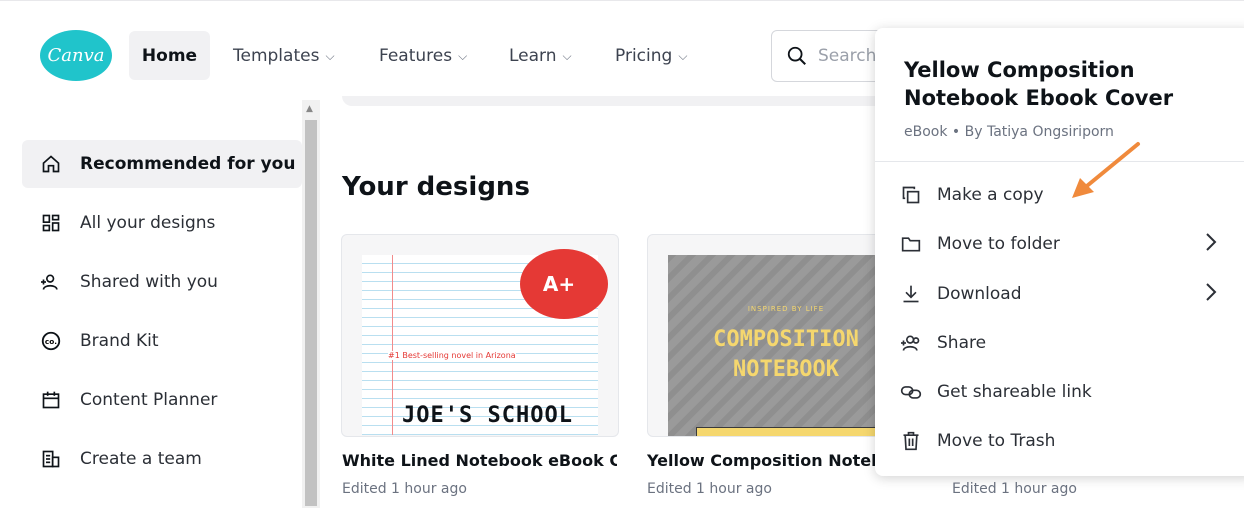 The height and width of the screenshot is (508, 1244). What do you see at coordinates (847, 56) in the screenshot?
I see `search-placeholder: Search` at bounding box center [847, 56].